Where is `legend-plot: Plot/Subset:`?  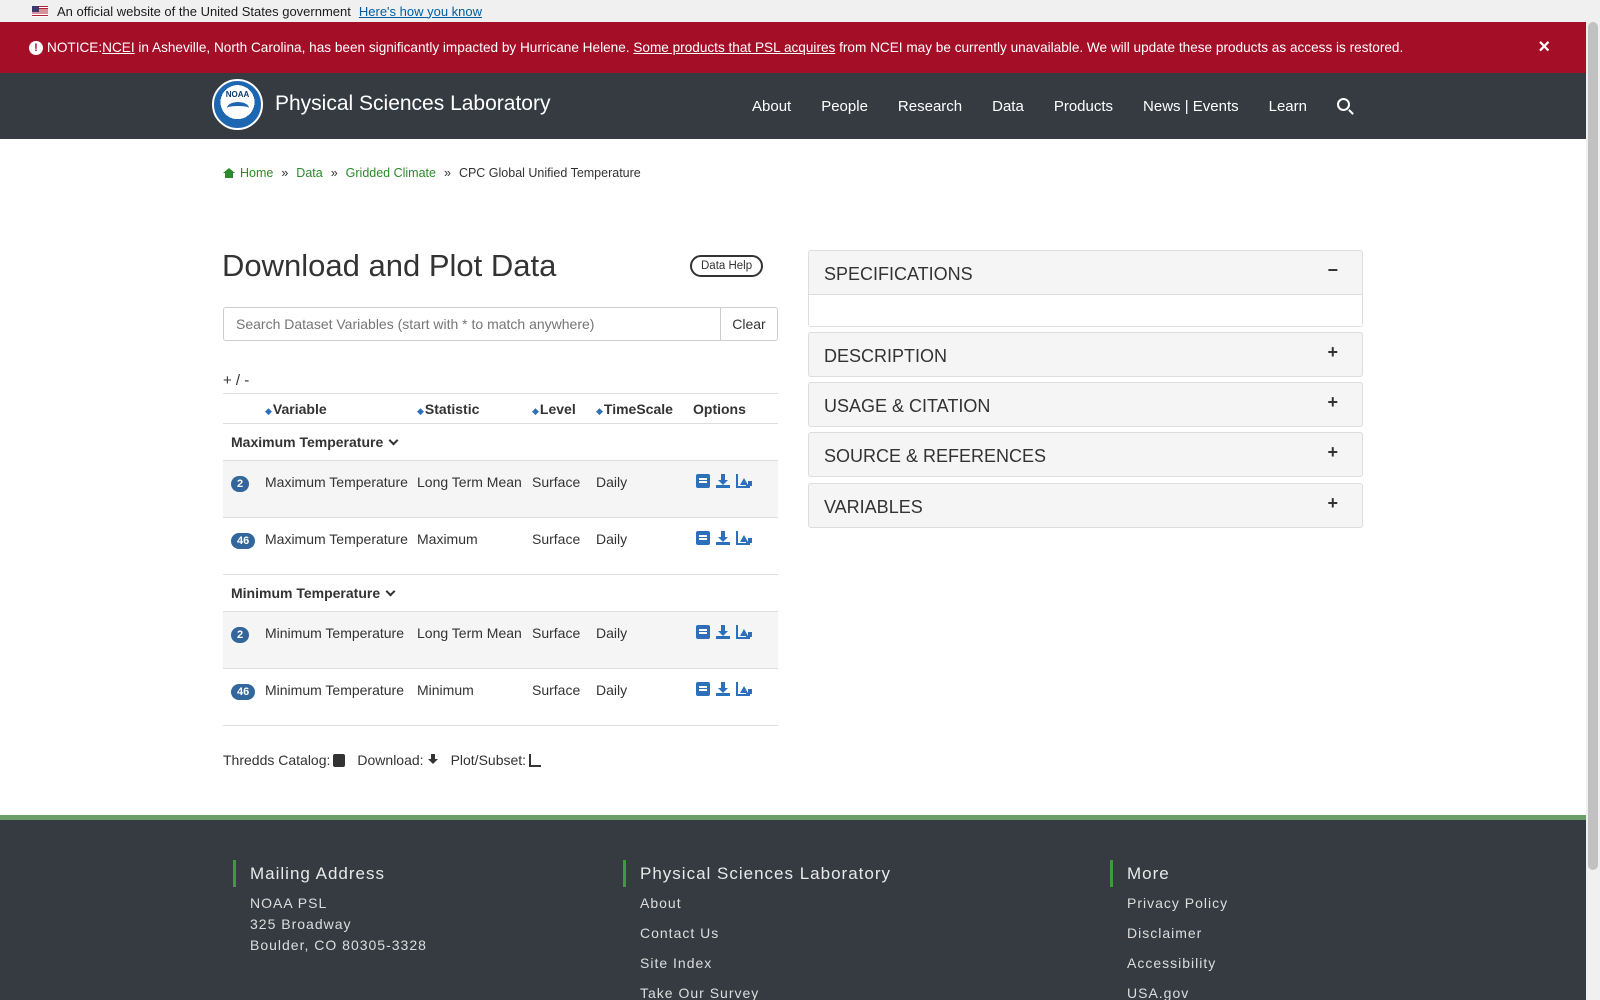 legend-plot: Plot/Subset: is located at coordinates (488, 760).